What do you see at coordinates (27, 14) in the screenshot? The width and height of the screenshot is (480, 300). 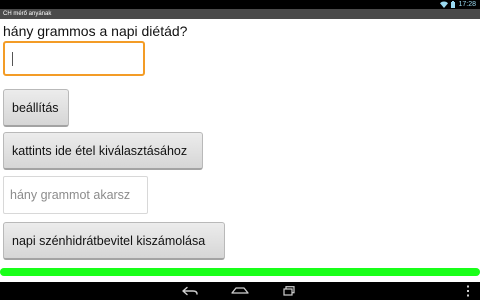 I see `app-title: CH mérő anyának` at bounding box center [27, 14].